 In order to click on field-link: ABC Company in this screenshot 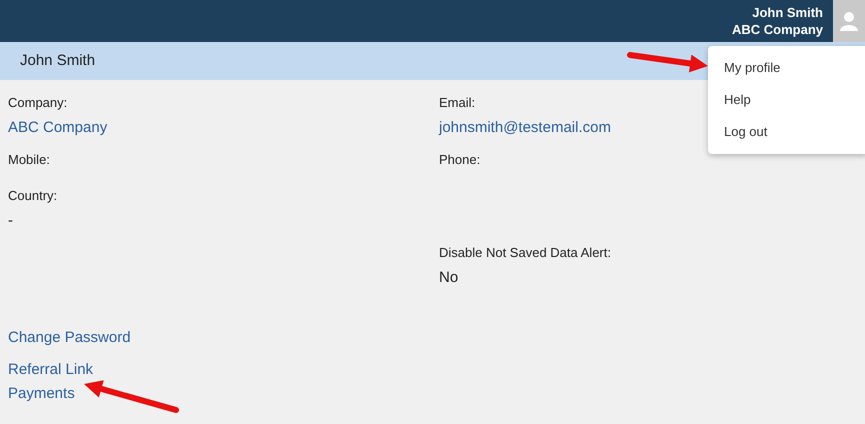, I will do `click(58, 128)`.